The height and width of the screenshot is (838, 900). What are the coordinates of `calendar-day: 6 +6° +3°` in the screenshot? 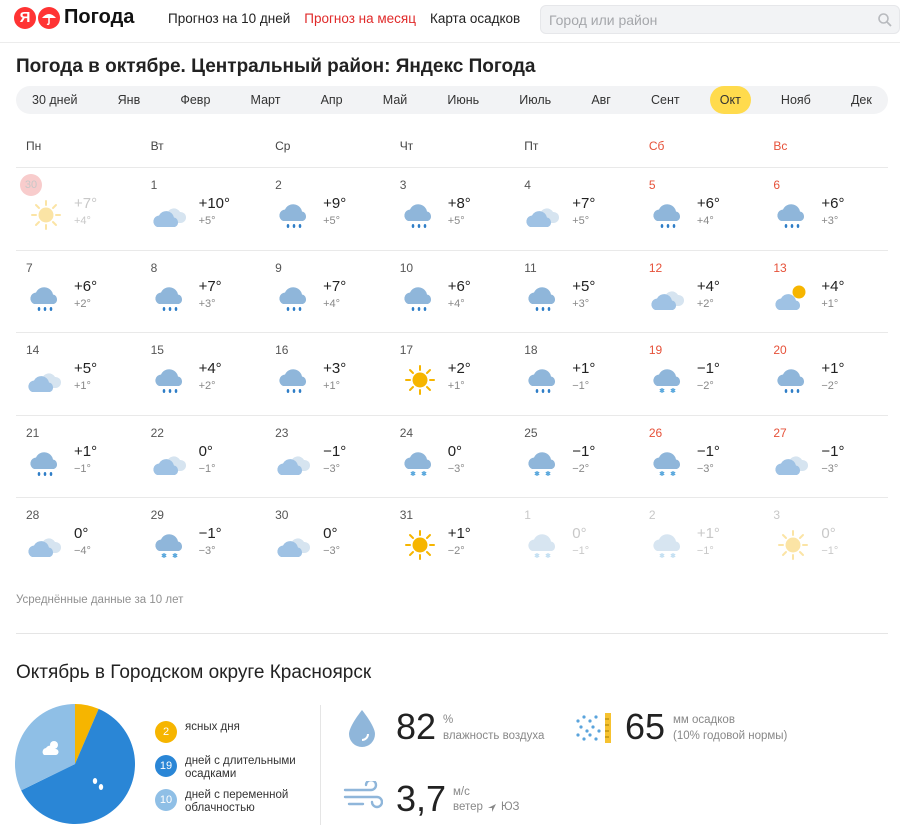 It's located at (825, 209).